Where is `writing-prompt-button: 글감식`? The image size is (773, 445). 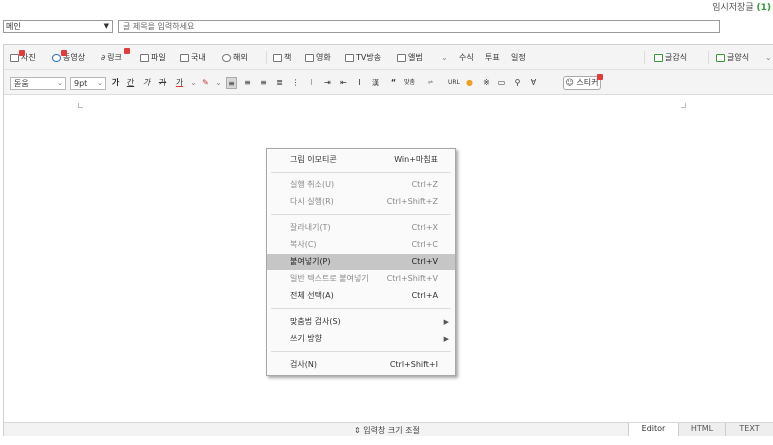
writing-prompt-button: 글감식 is located at coordinates (670, 58).